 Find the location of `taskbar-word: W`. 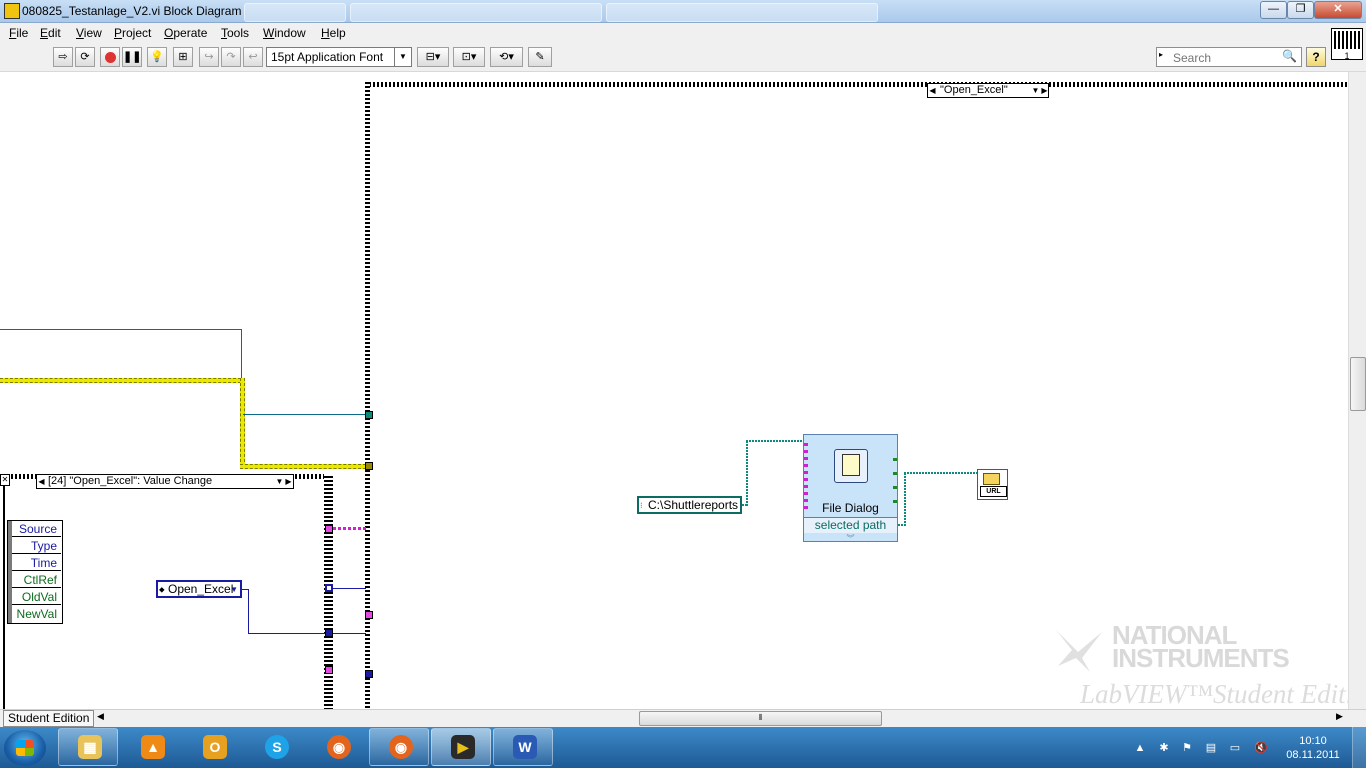

taskbar-word: W is located at coordinates (523, 747).